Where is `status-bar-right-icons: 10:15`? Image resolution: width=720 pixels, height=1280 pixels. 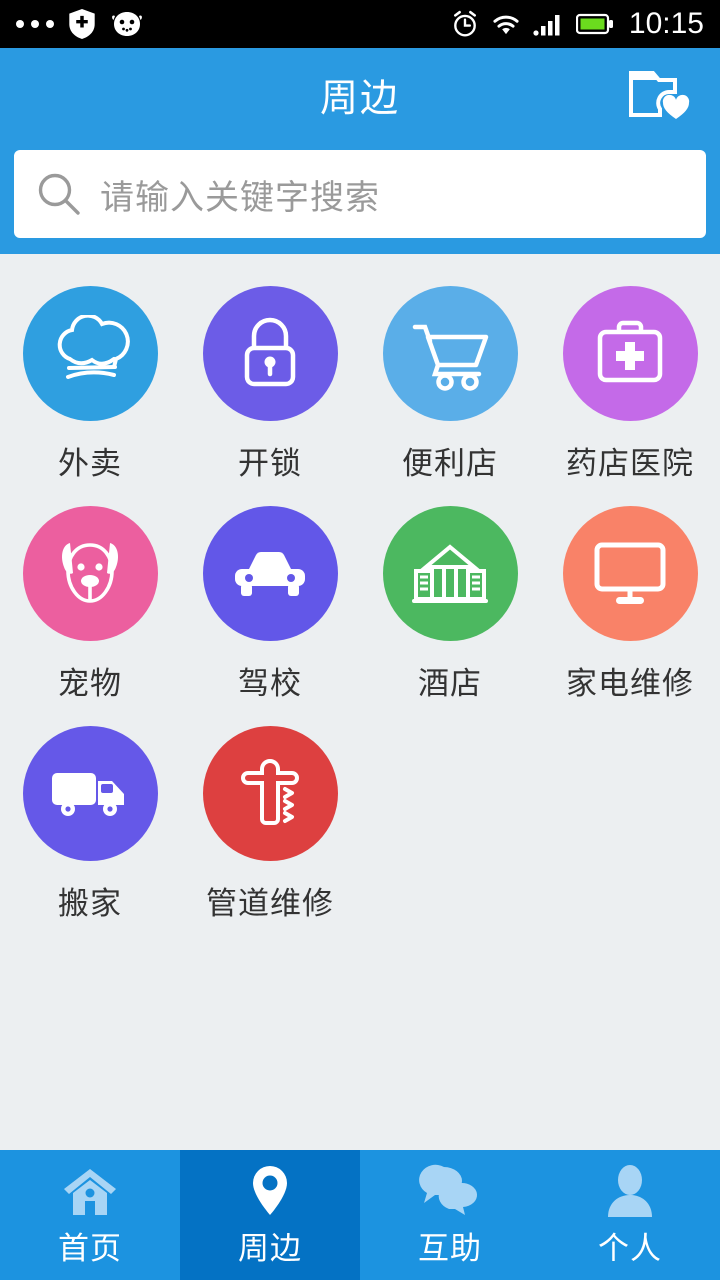
status-bar-right-icons: 10:15 is located at coordinates (577, 24).